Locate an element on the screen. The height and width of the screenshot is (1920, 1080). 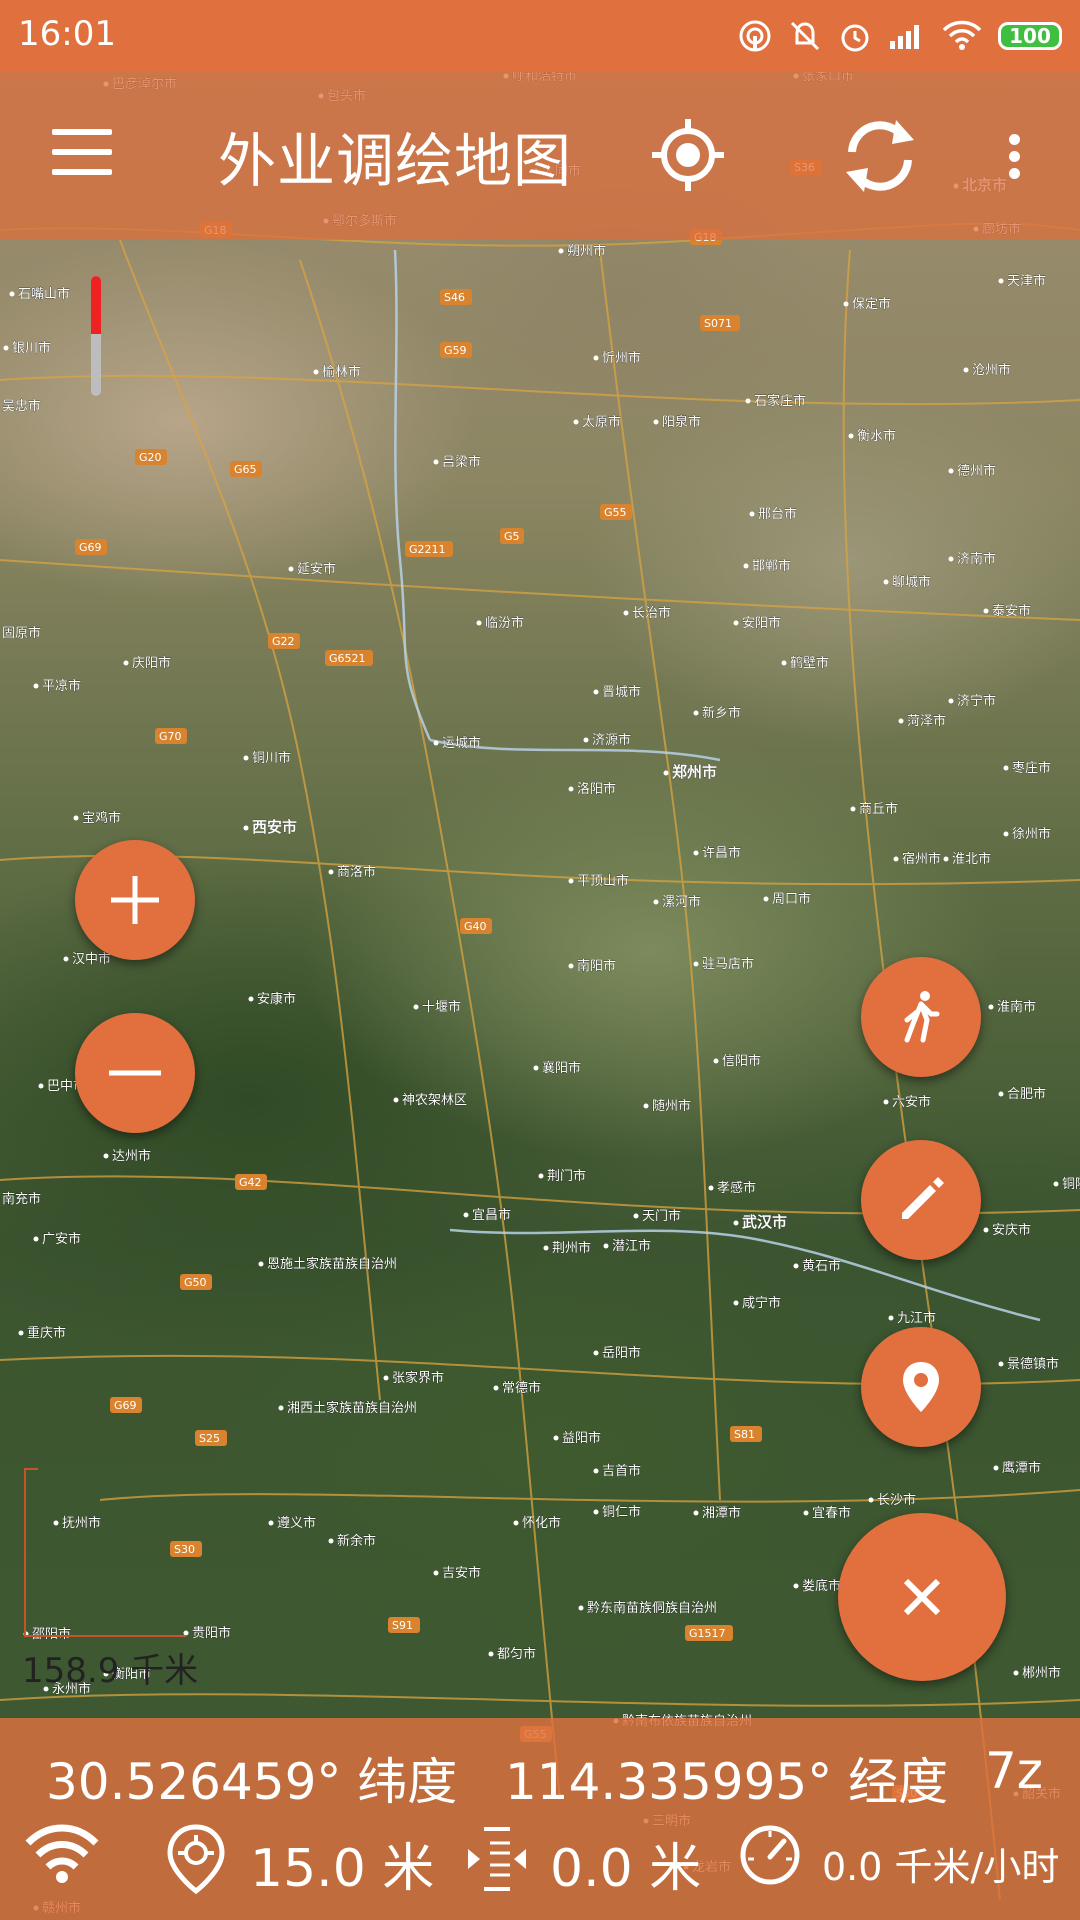
road-label: G40 is located at coordinates (475, 926).